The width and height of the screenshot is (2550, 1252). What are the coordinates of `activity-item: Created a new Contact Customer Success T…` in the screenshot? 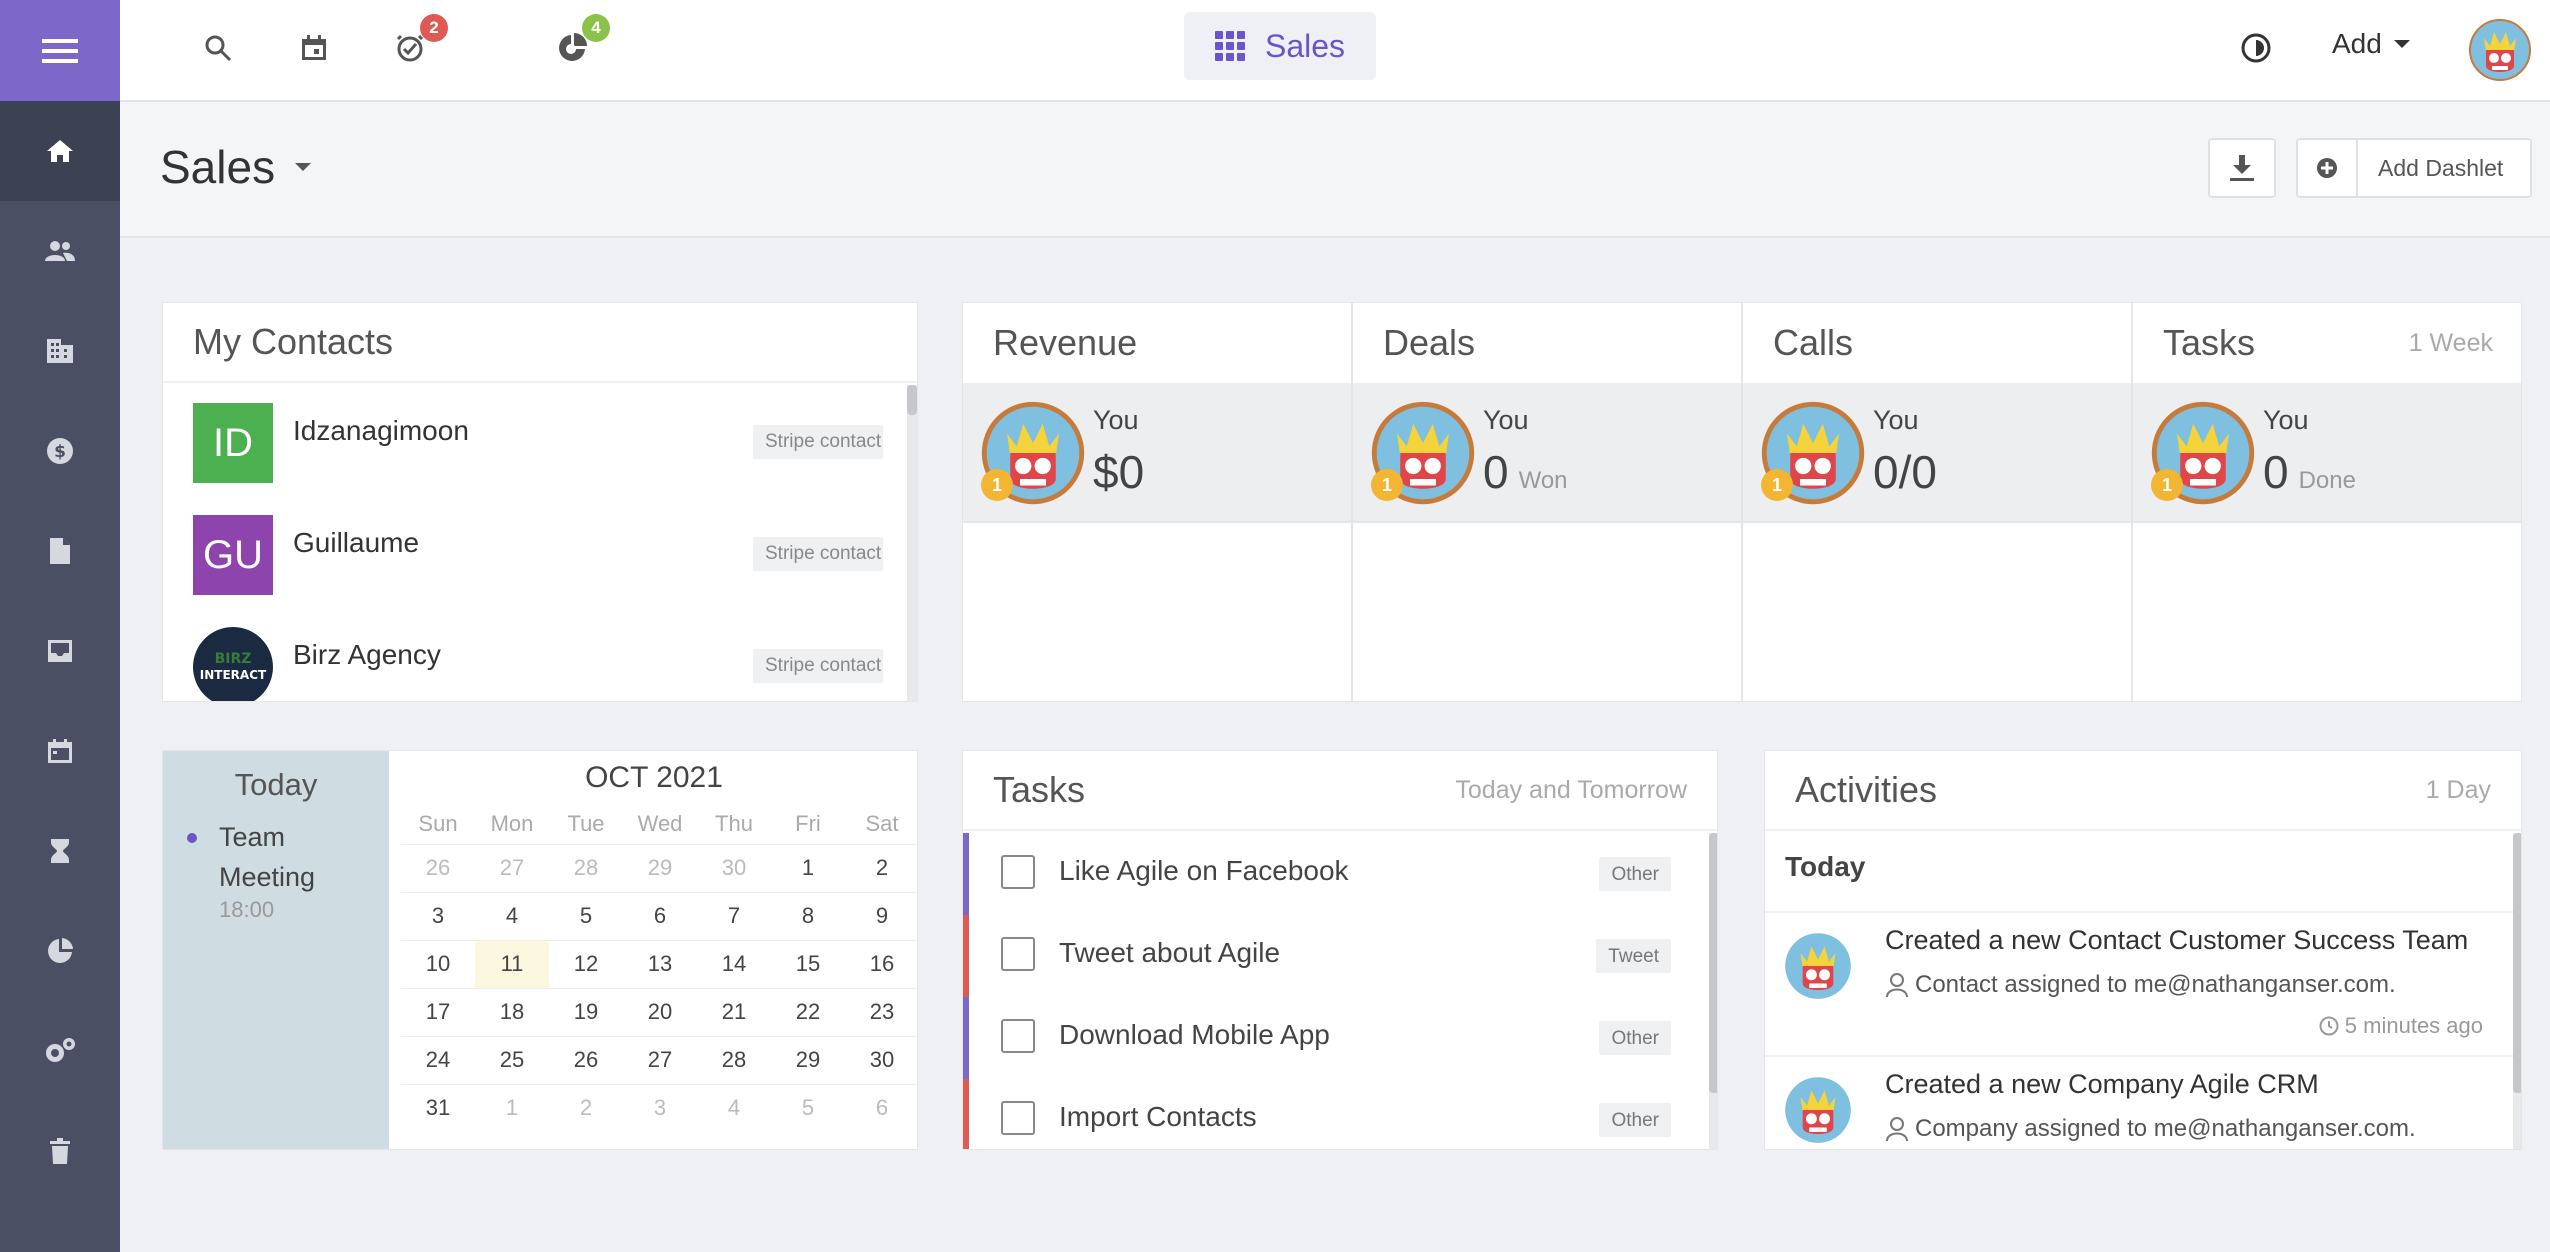 It's located at (2139, 984).